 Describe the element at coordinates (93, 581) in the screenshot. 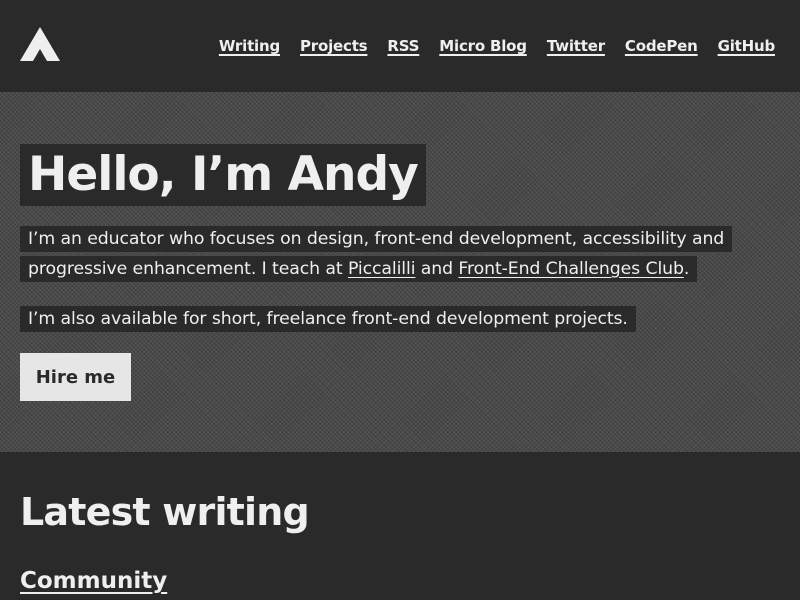

I see `post-link-community: Community` at that location.